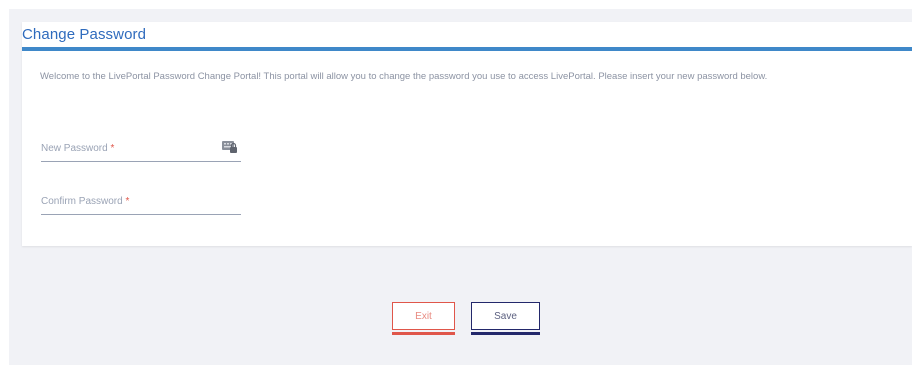 Image resolution: width=912 pixels, height=365 pixels. I want to click on new-password-input, so click(133, 150).